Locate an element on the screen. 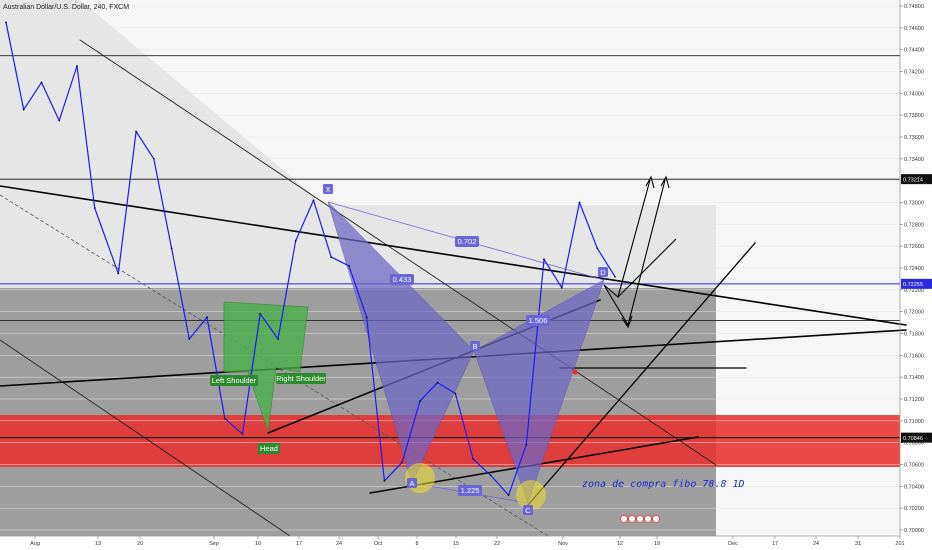  fib-ratio-1: 0.433 is located at coordinates (402, 279).